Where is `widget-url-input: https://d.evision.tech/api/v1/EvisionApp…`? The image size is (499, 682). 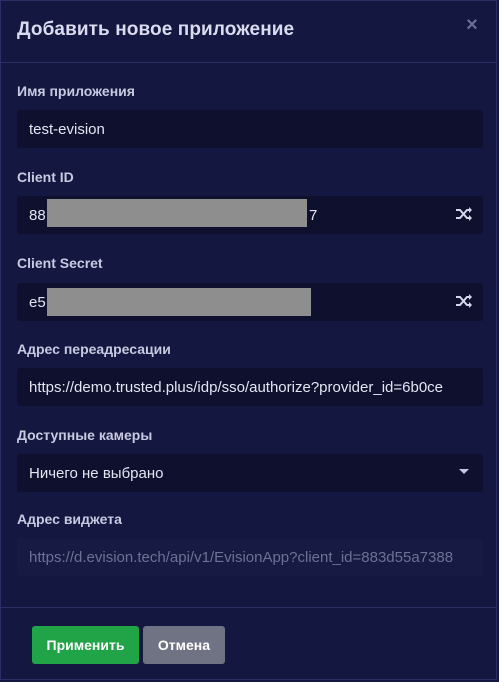
widget-url-input: https://d.evision.tech/api/v1/EvisionApp… is located at coordinates (250, 557).